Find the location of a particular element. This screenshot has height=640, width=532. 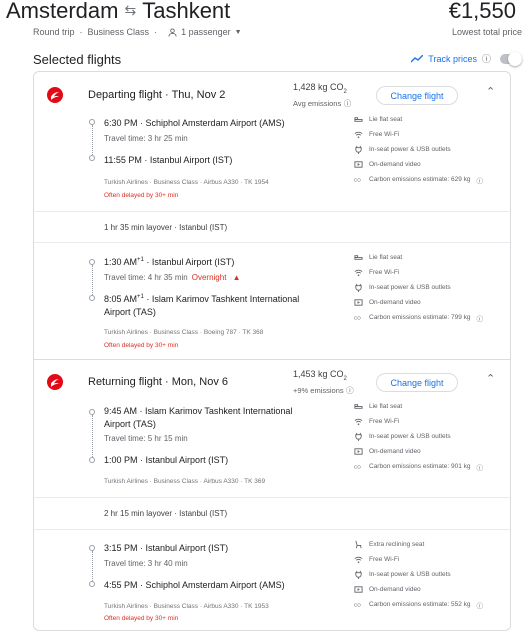

svg-text: CO is located at coordinates (357, 604).